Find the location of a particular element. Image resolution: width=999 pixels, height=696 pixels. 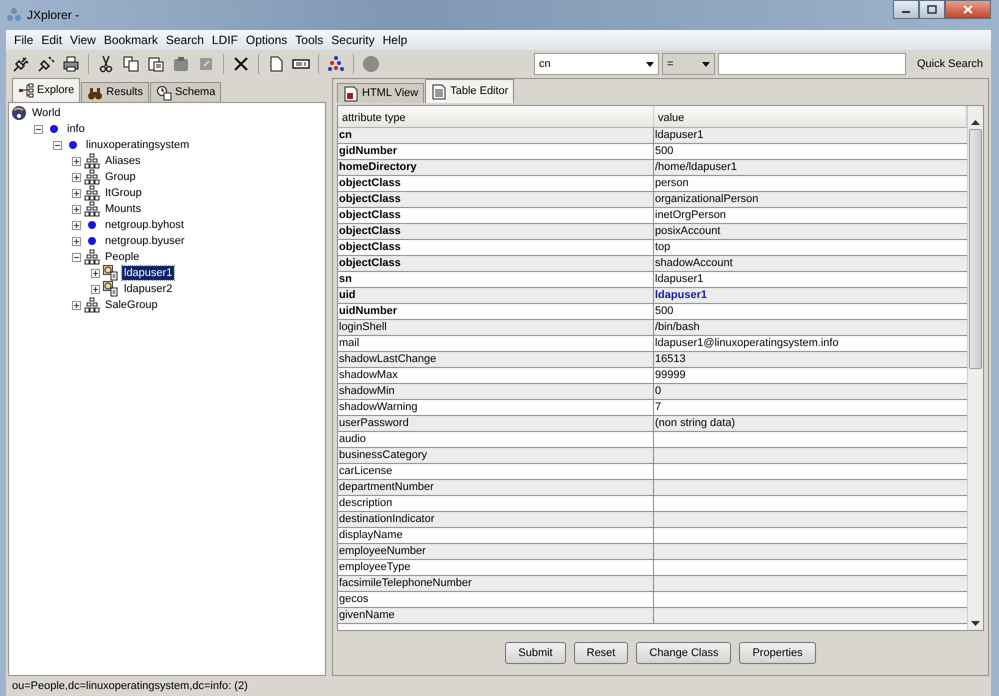

operator-dropdown: = is located at coordinates (688, 64).